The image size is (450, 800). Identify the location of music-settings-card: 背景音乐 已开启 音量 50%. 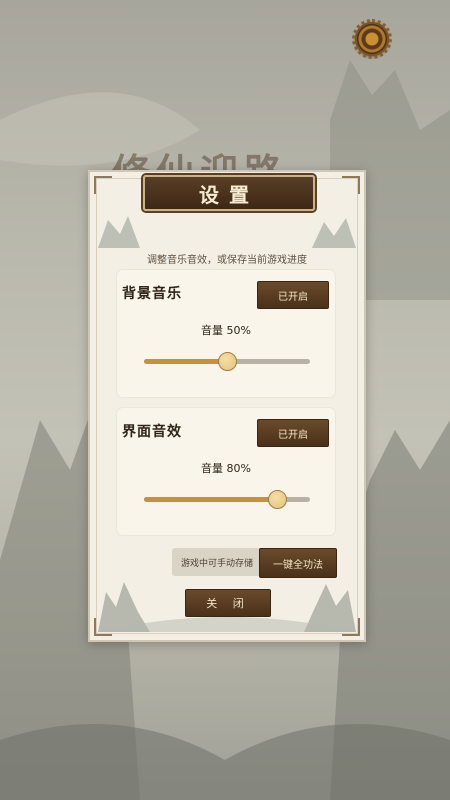
(226, 333).